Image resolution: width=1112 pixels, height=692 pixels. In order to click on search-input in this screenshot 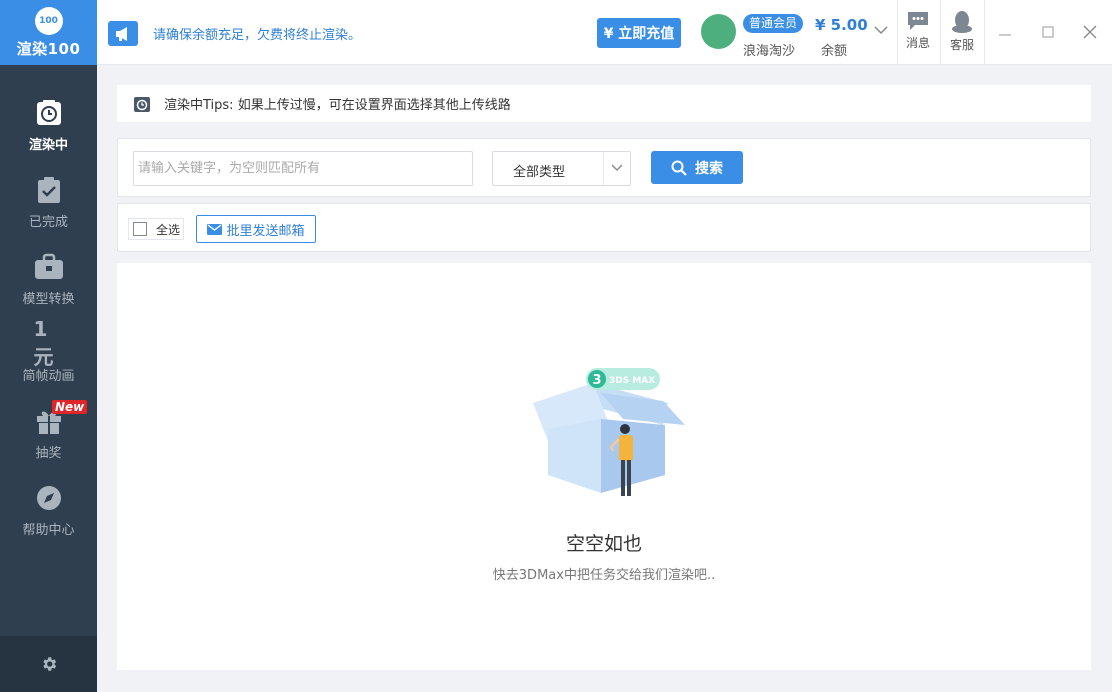, I will do `click(303, 168)`.